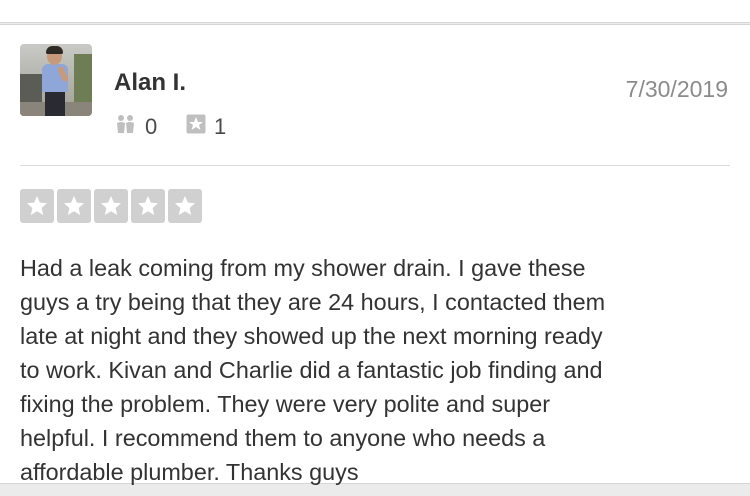 The height and width of the screenshot is (496, 750). I want to click on friends-count-stat: 0, so click(136, 127).